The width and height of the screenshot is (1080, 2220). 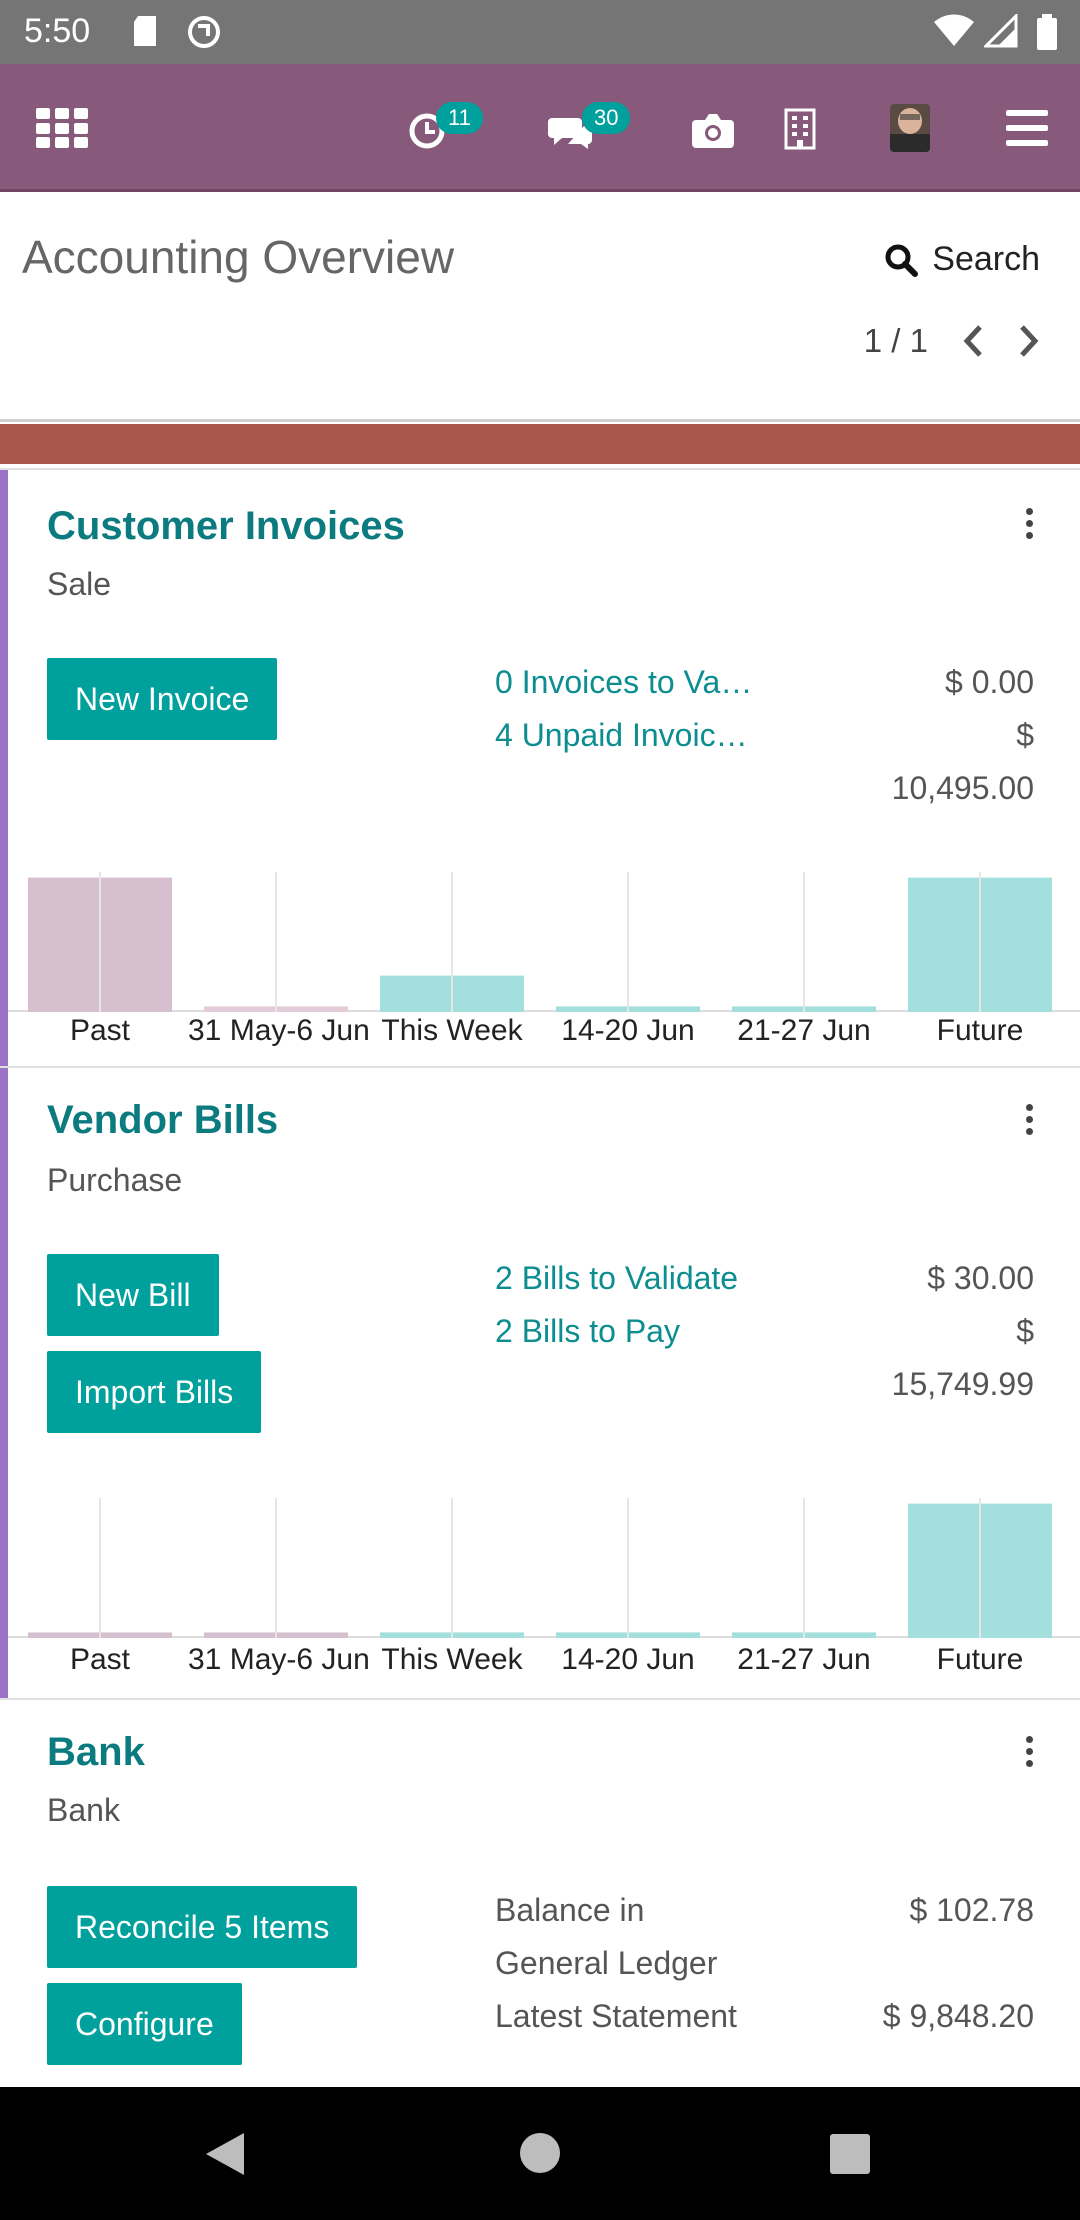 I want to click on invoices-chart, so click(x=540, y=942).